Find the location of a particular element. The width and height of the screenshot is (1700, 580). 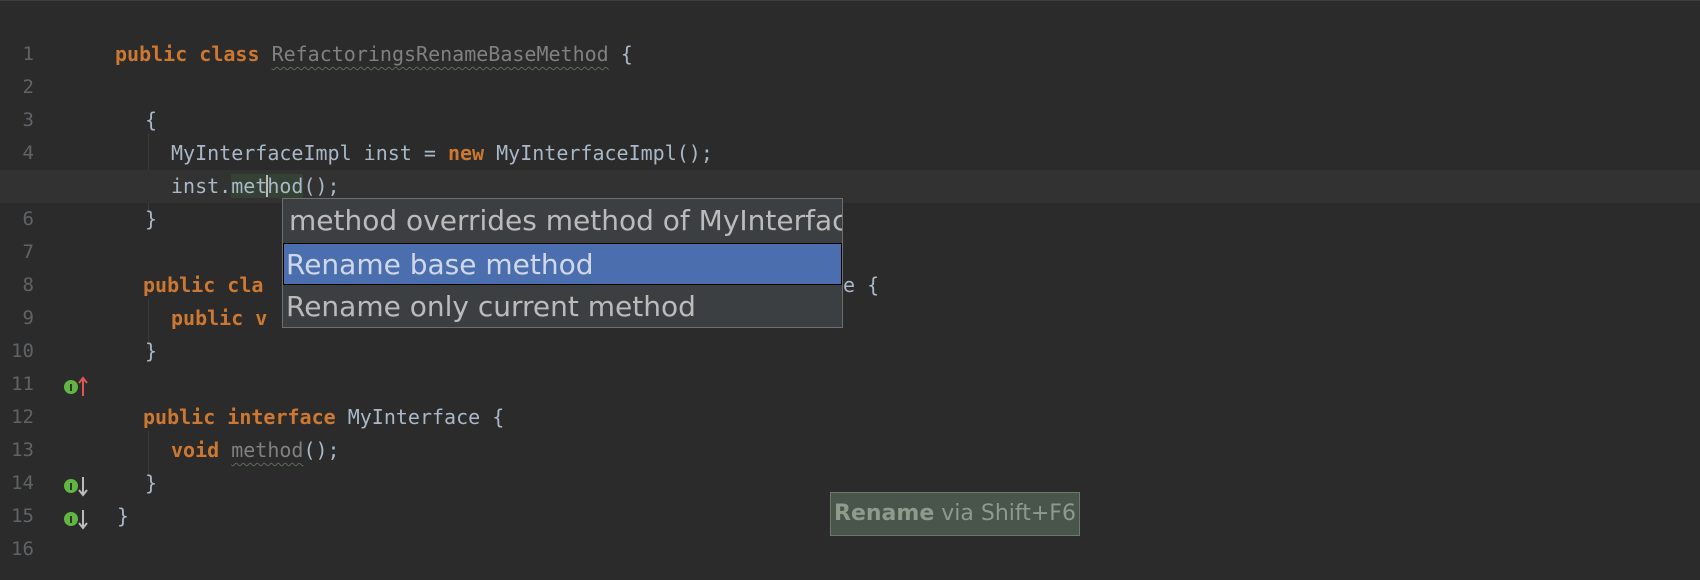

code-text: public cla is located at coordinates (203, 285).